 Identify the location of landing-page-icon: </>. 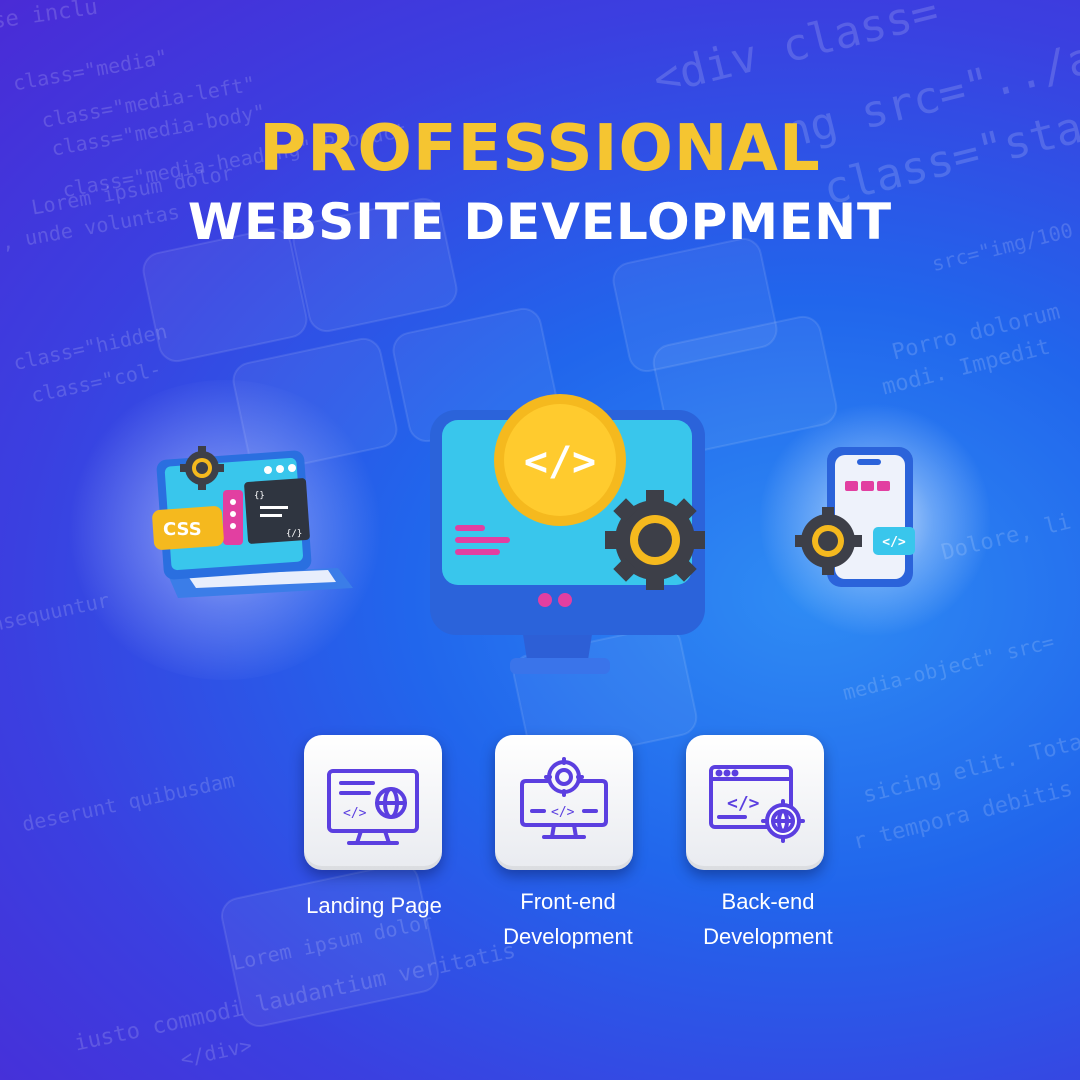
(373, 807).